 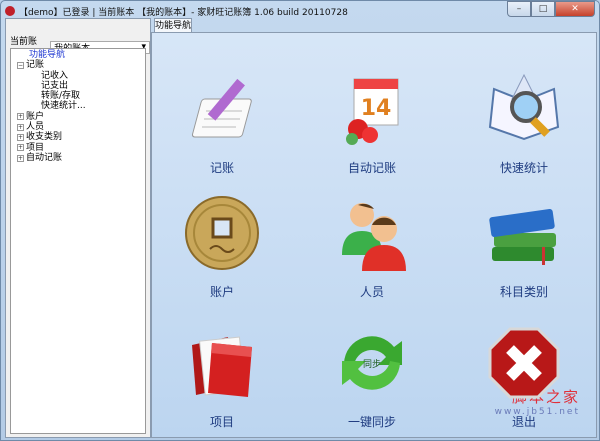 I want to click on tile-exit: 退出, so click(x=524, y=376).